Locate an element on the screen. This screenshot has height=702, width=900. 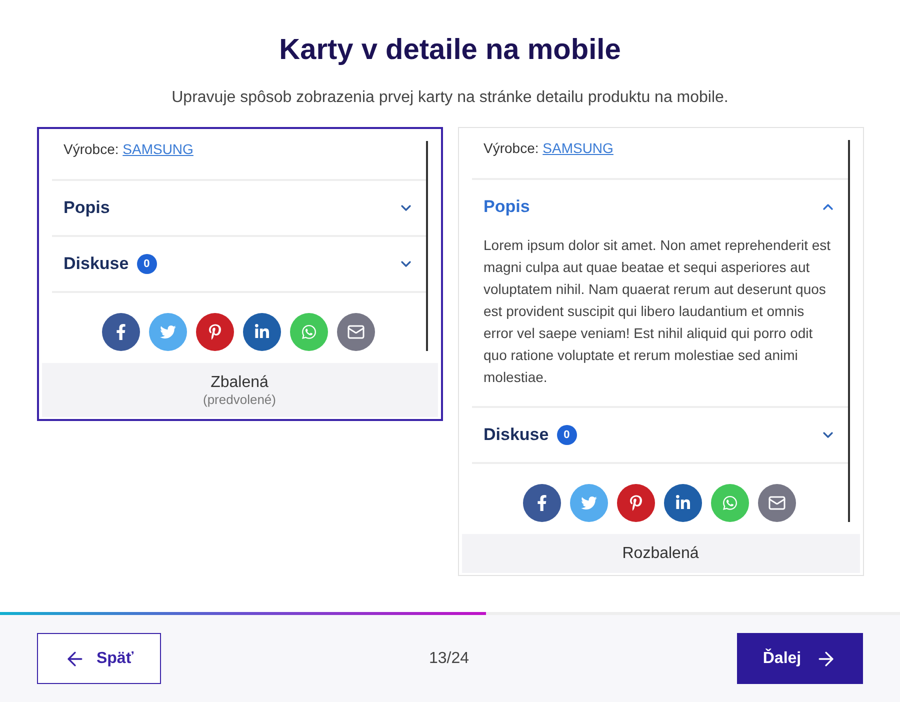
option-label: Rozbalená is located at coordinates (660, 554).